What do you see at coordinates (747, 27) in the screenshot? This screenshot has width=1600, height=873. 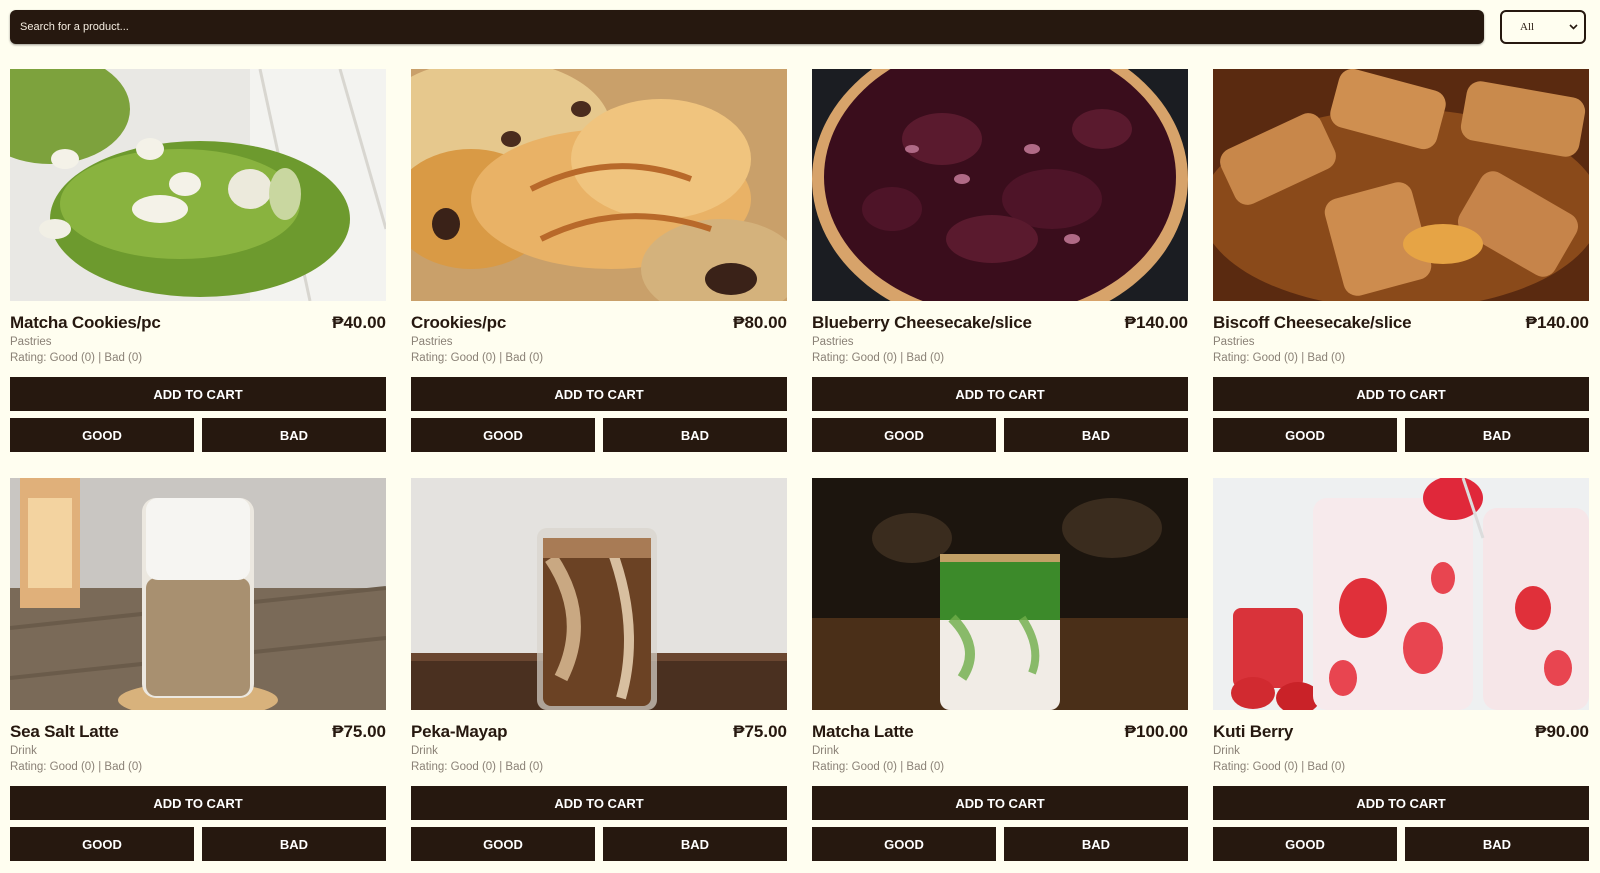 I see `search-input` at bounding box center [747, 27].